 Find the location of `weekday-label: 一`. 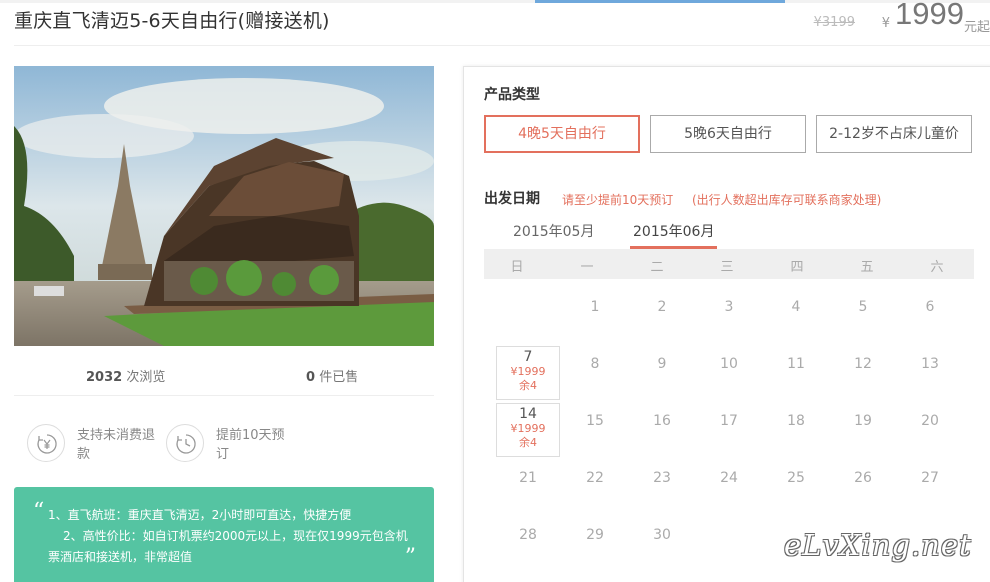

weekday-label: 一 is located at coordinates (587, 267).